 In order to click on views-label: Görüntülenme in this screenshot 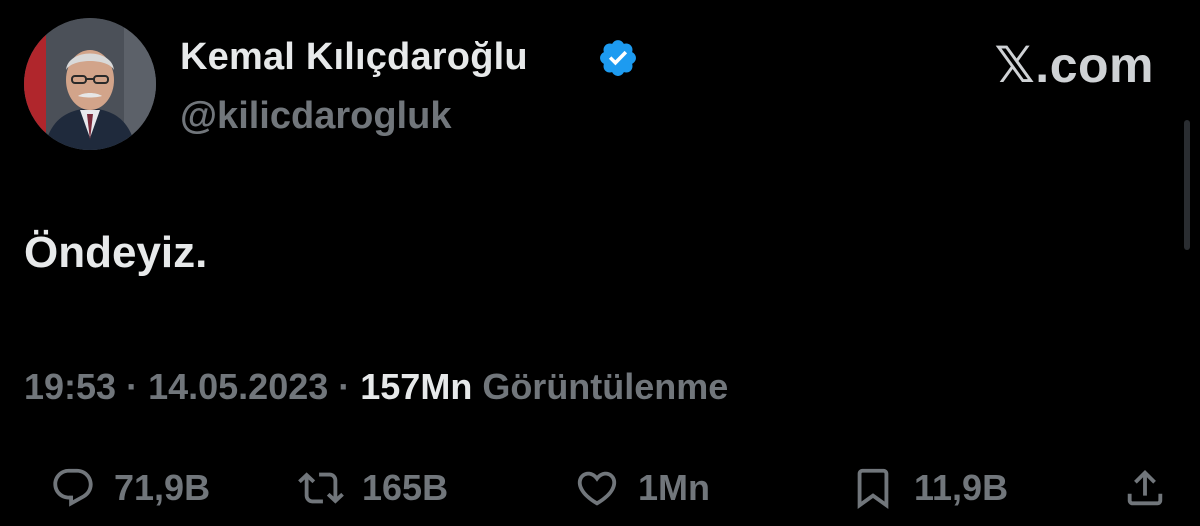, I will do `click(600, 386)`.